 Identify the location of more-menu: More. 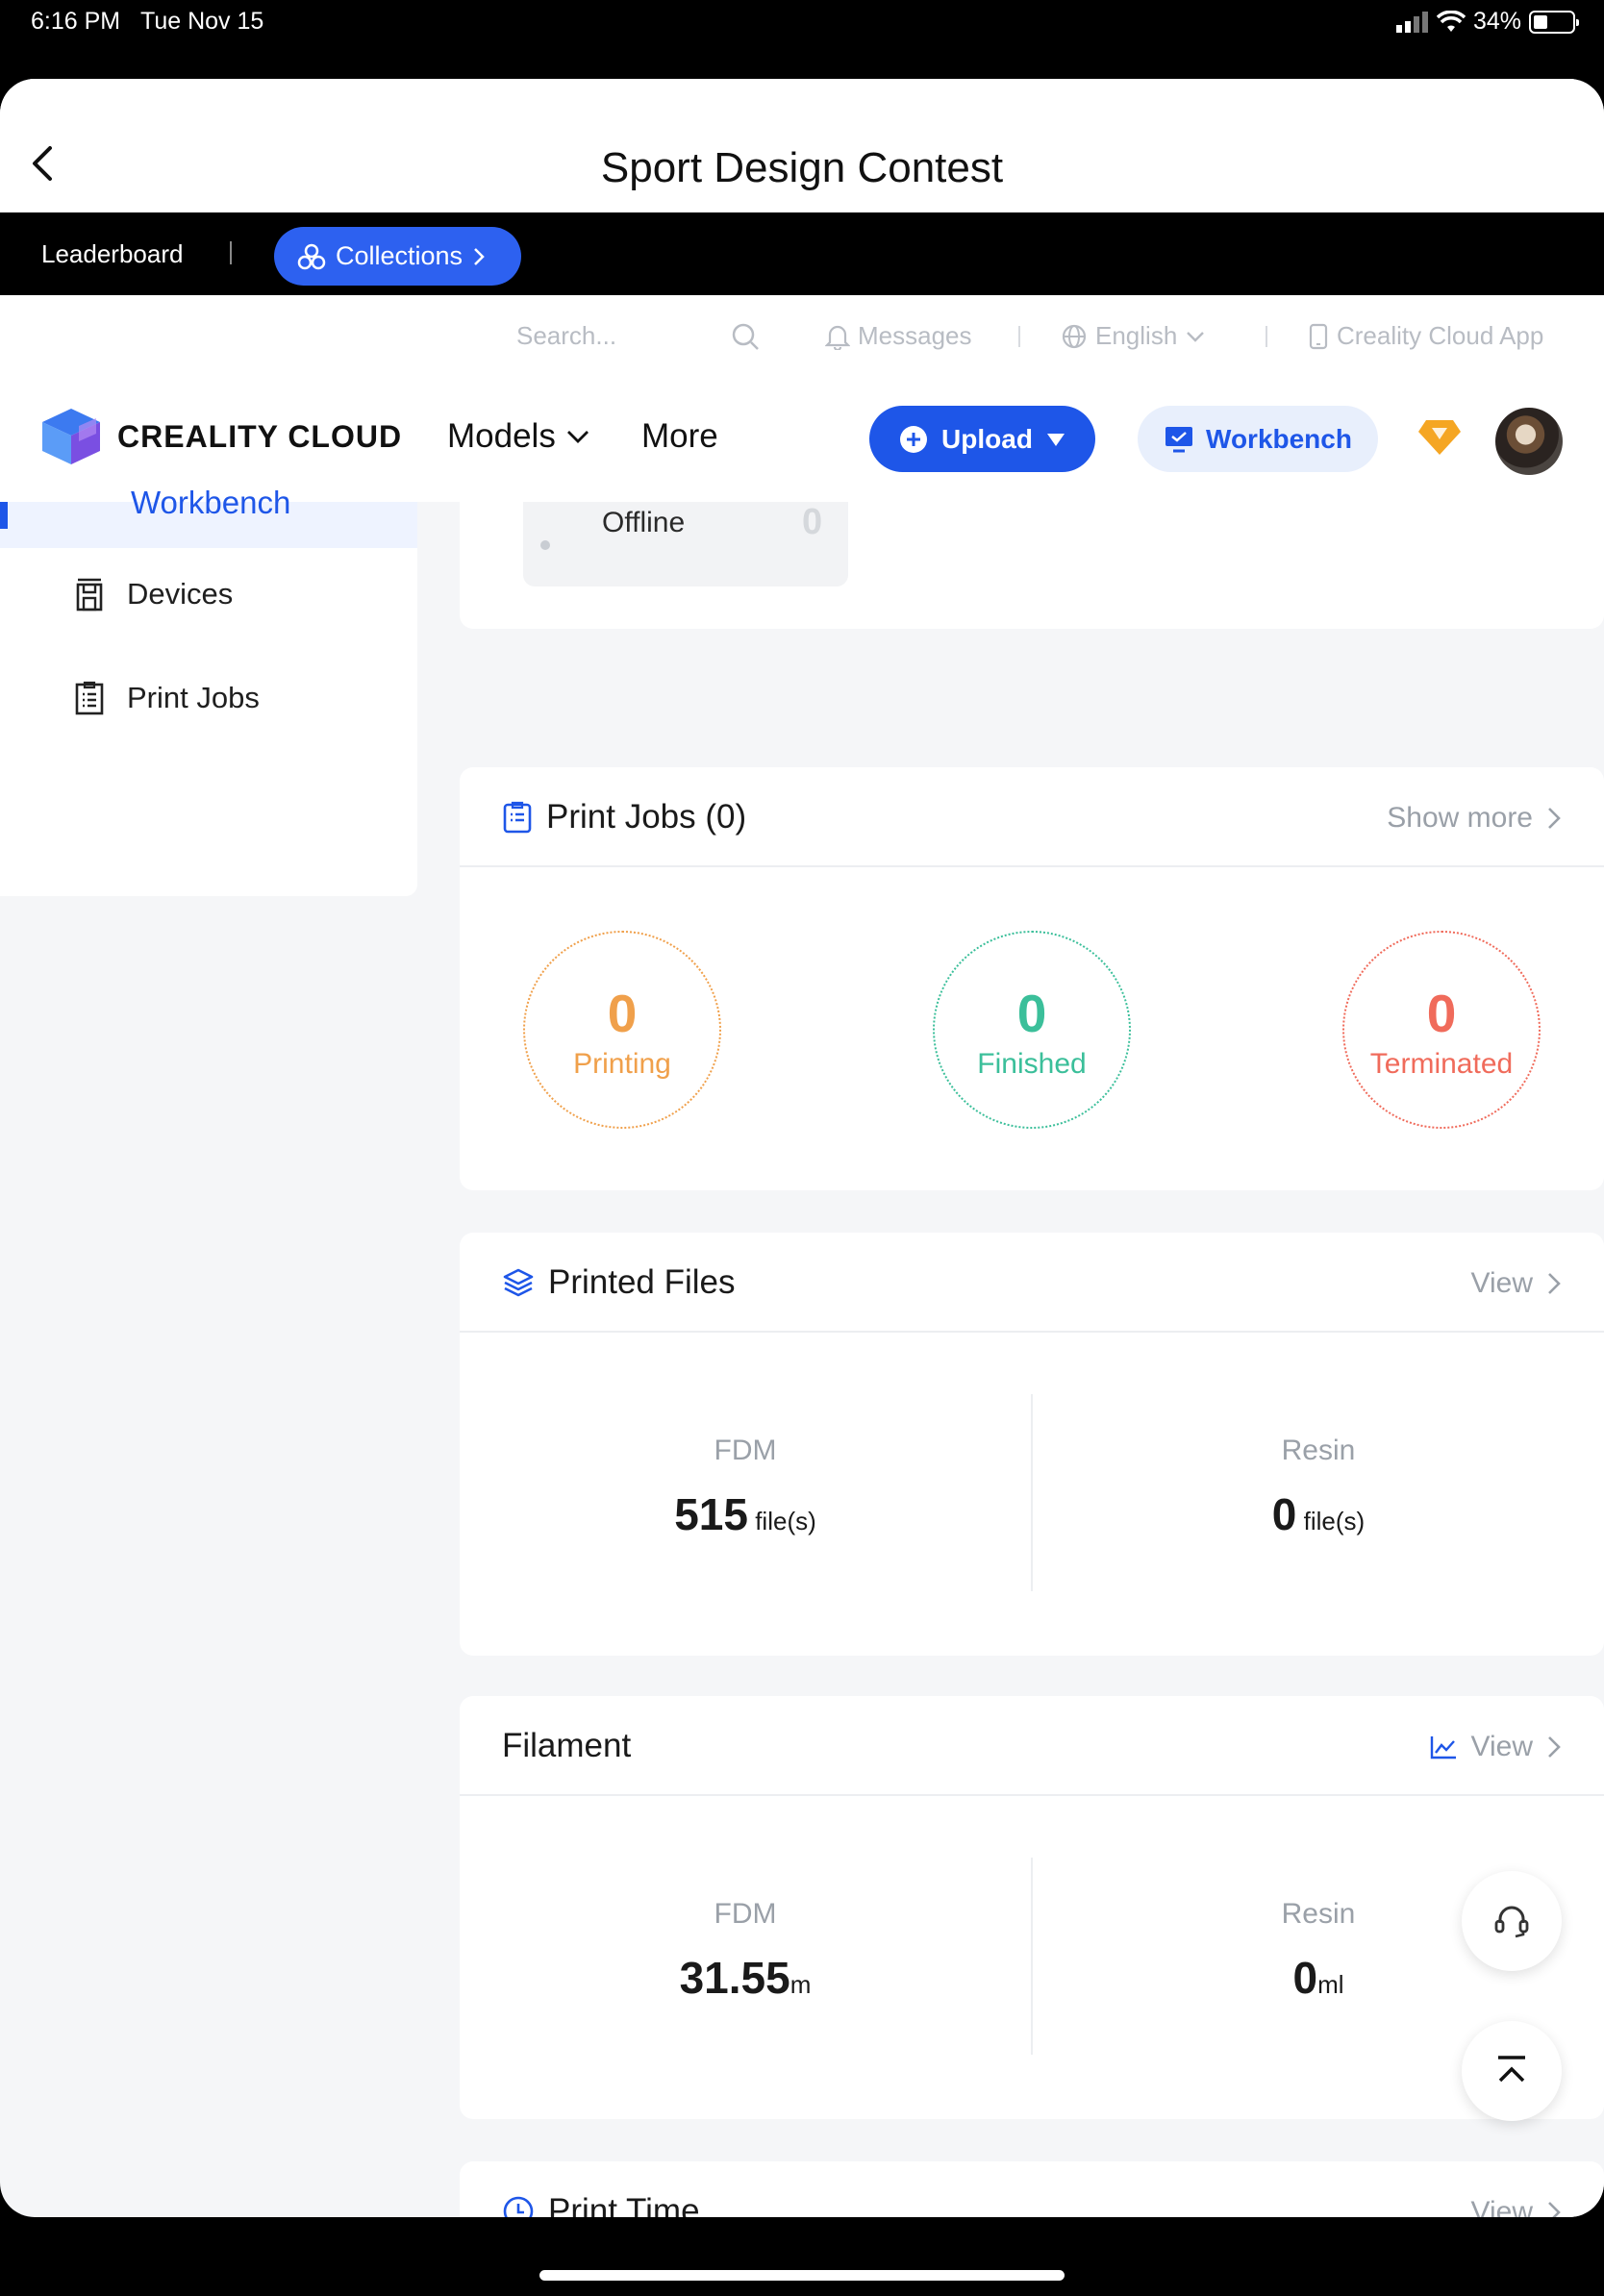
(679, 436).